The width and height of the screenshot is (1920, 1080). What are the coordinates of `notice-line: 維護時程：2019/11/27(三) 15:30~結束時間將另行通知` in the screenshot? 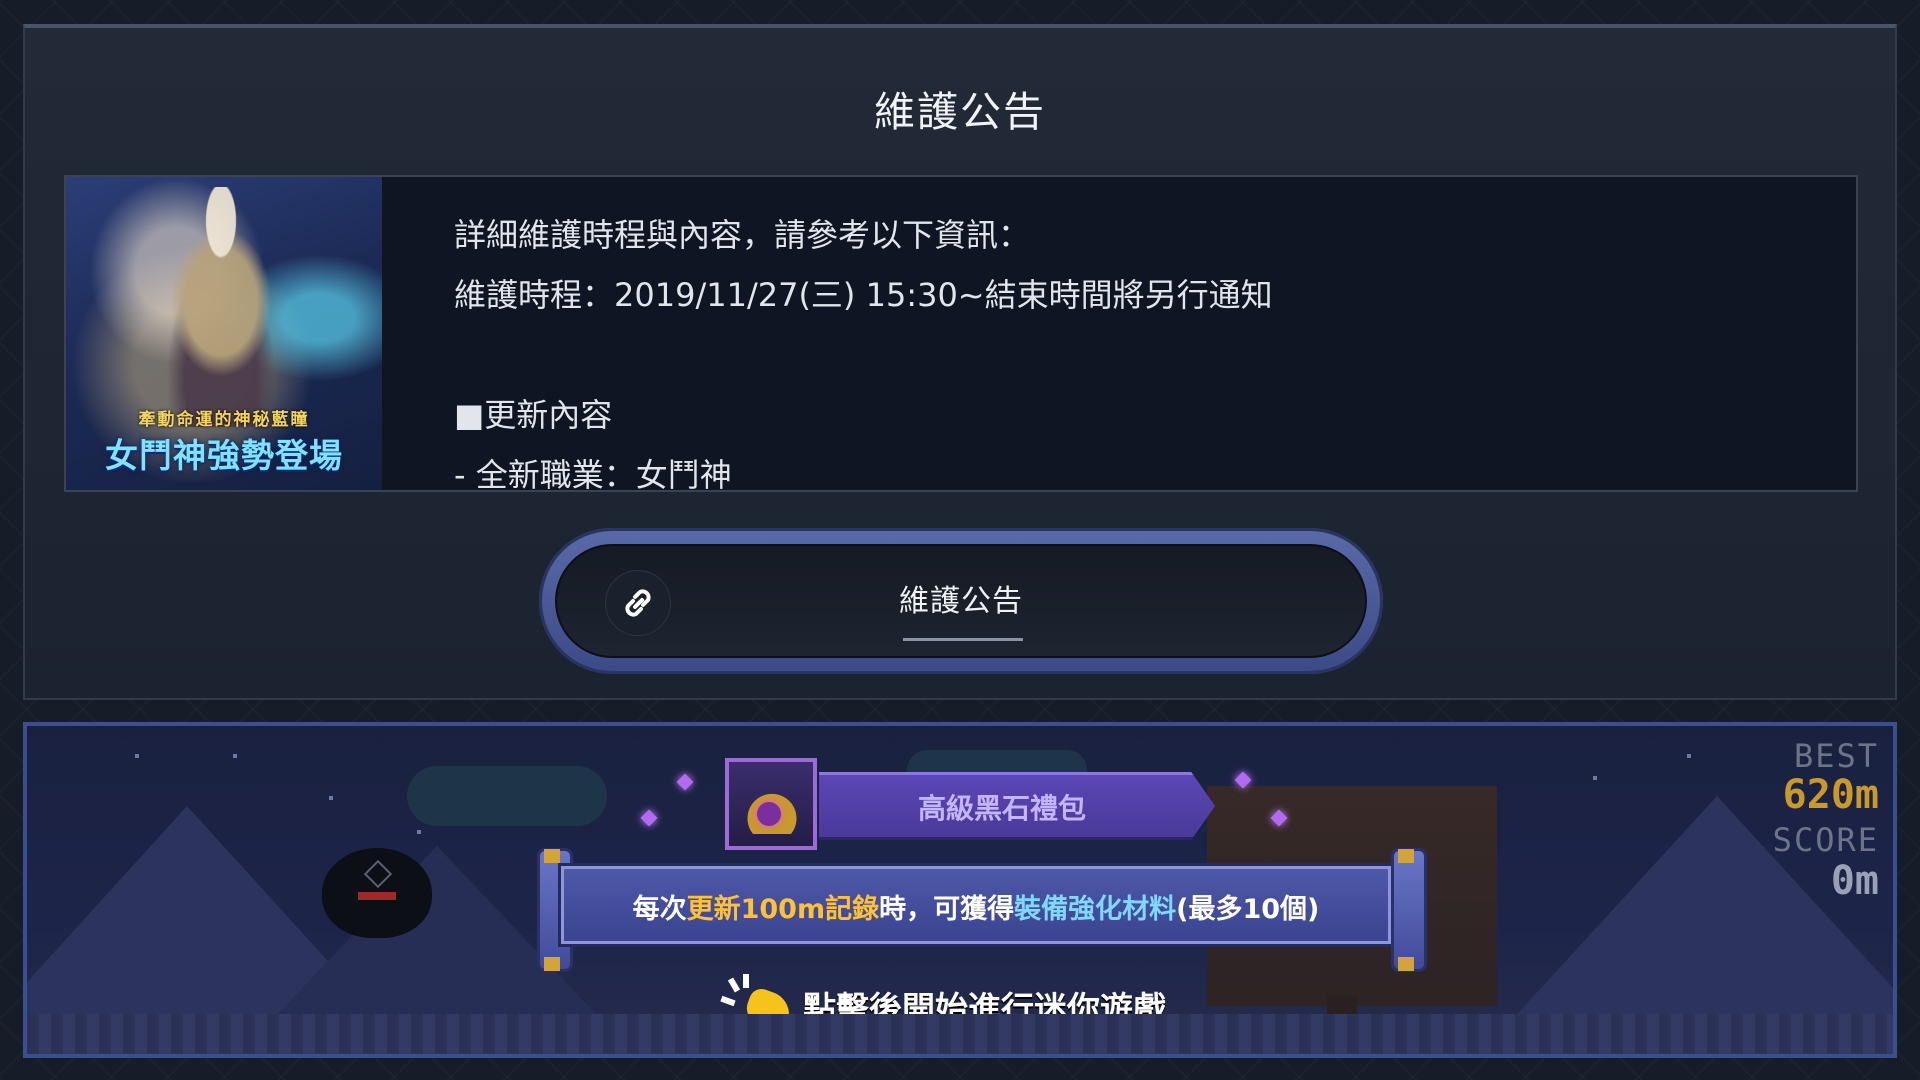 It's located at (863, 295).